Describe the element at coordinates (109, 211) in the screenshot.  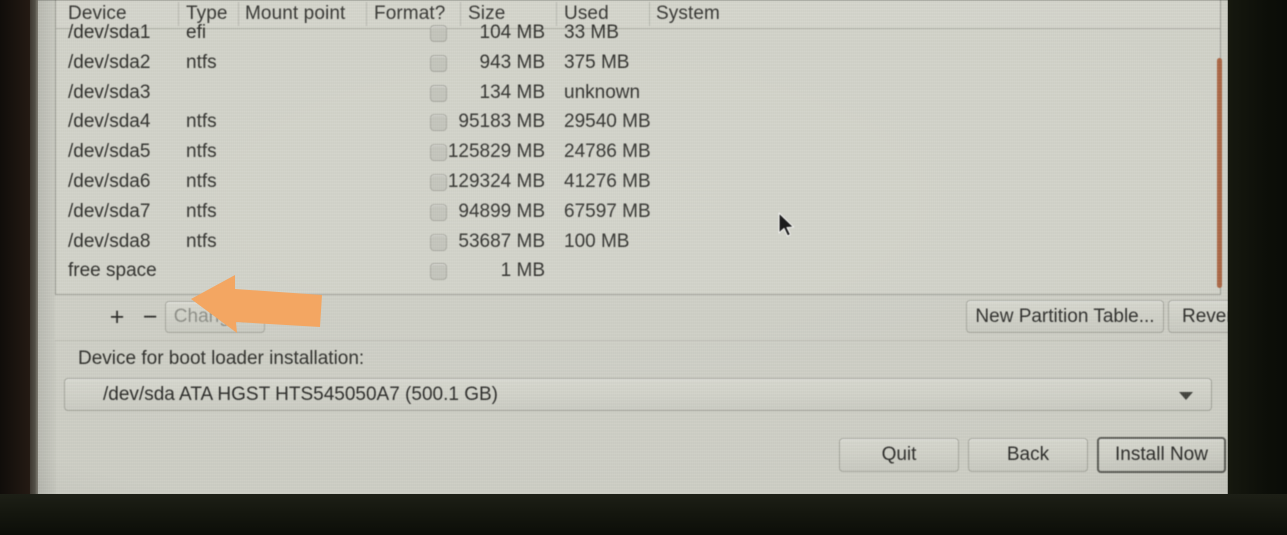
I see `cell-device: /dev/sda7` at that location.